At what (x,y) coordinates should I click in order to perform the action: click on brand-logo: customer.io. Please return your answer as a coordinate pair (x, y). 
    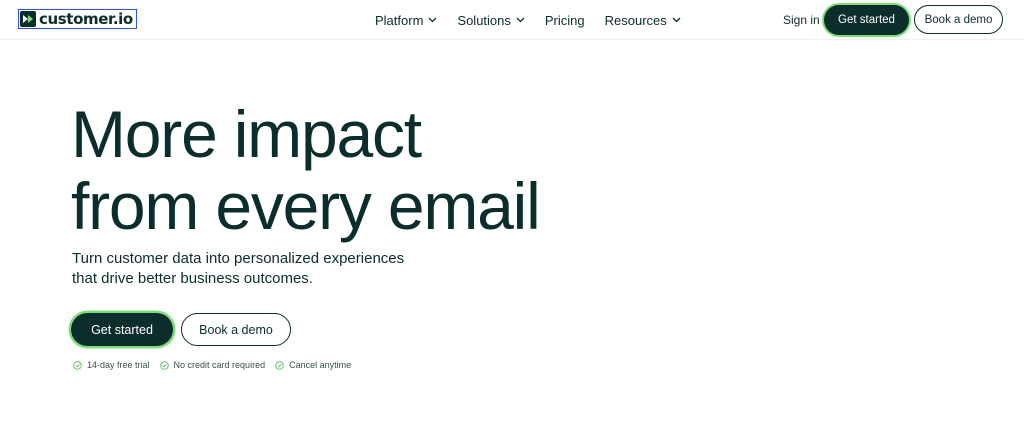
    Looking at the image, I should click on (77, 19).